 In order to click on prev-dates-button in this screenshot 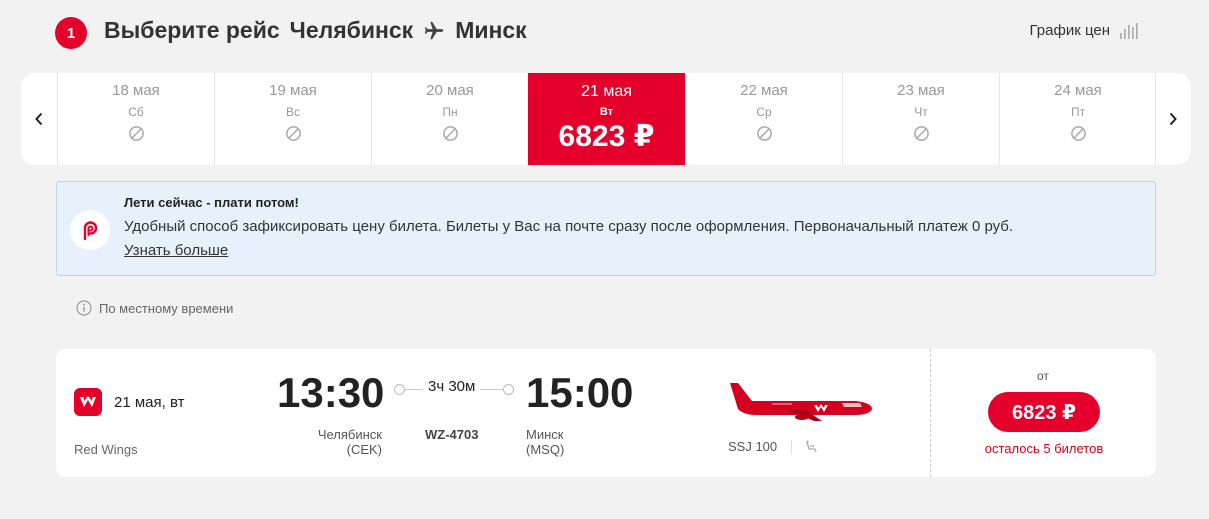, I will do `click(39, 119)`.